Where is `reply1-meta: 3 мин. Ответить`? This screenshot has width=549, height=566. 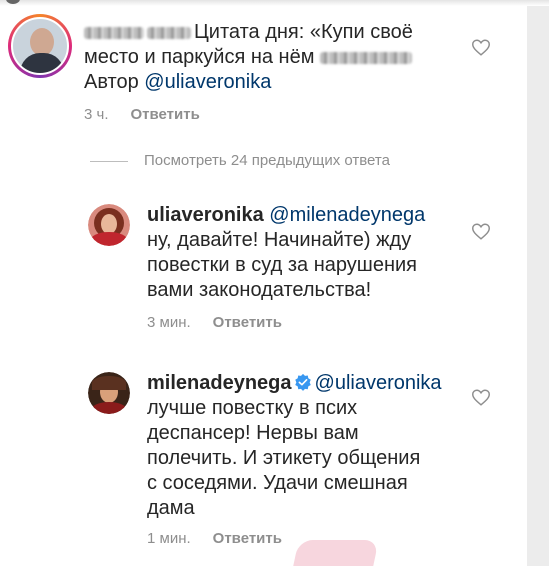
reply1-meta: 3 мин. Ответить is located at coordinates (214, 322).